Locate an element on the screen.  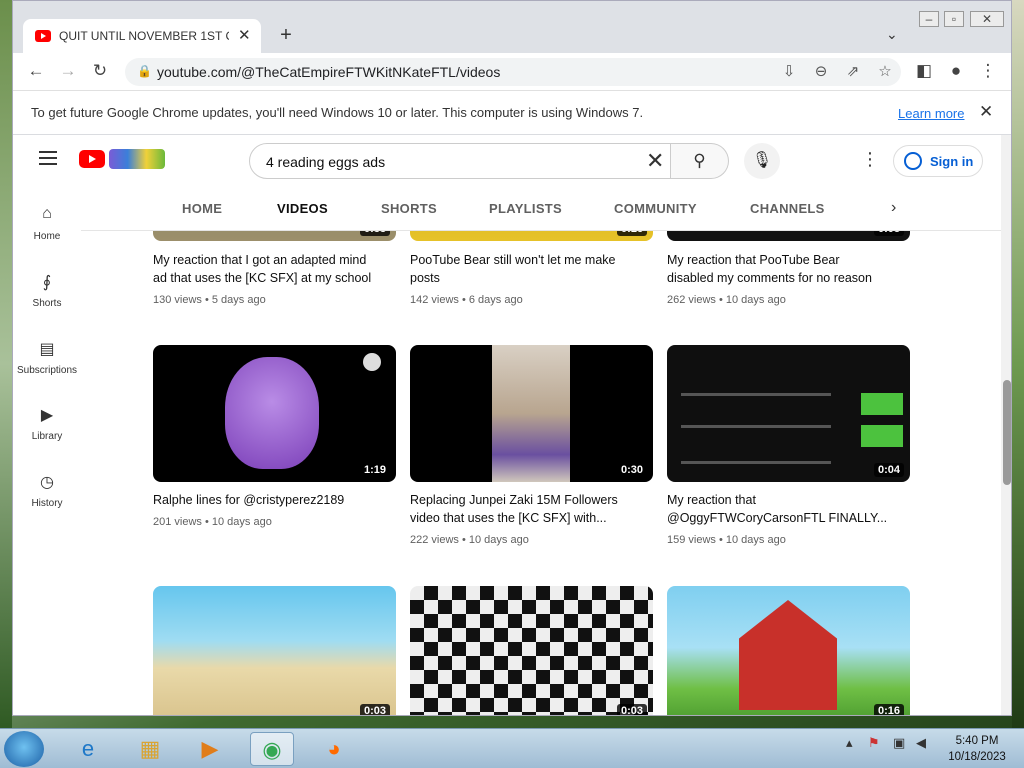
sidebar-item-label: Home is located at coordinates (47, 236).